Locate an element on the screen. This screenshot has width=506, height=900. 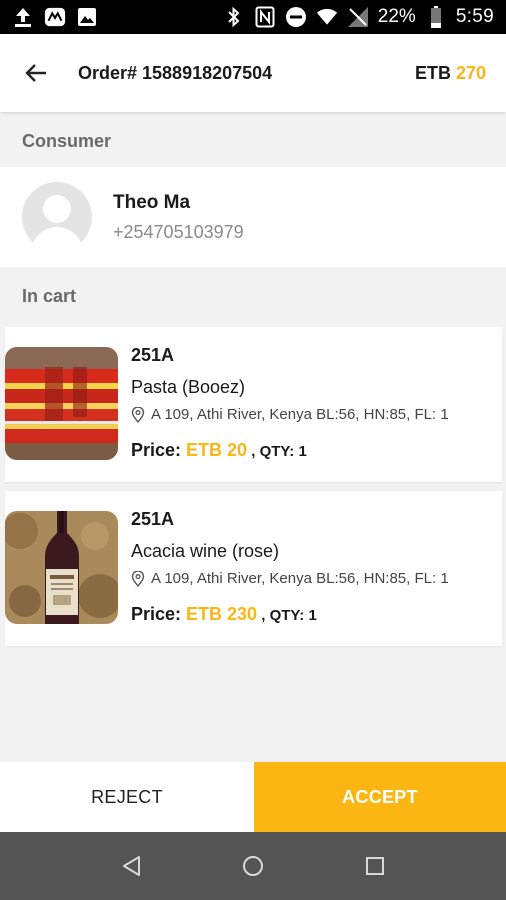
price-value: ETB 20 is located at coordinates (217, 450).